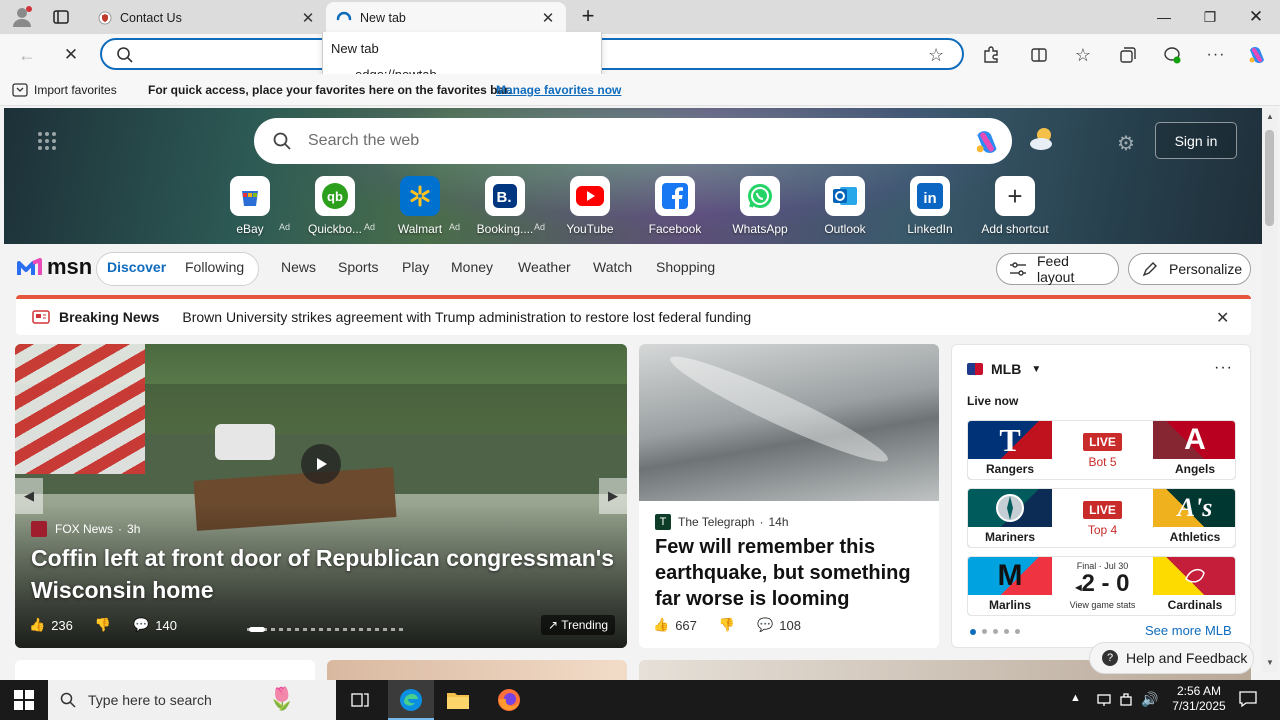  What do you see at coordinates (1102, 605) in the screenshot?
I see `view-game-stats-link: View game stats` at bounding box center [1102, 605].